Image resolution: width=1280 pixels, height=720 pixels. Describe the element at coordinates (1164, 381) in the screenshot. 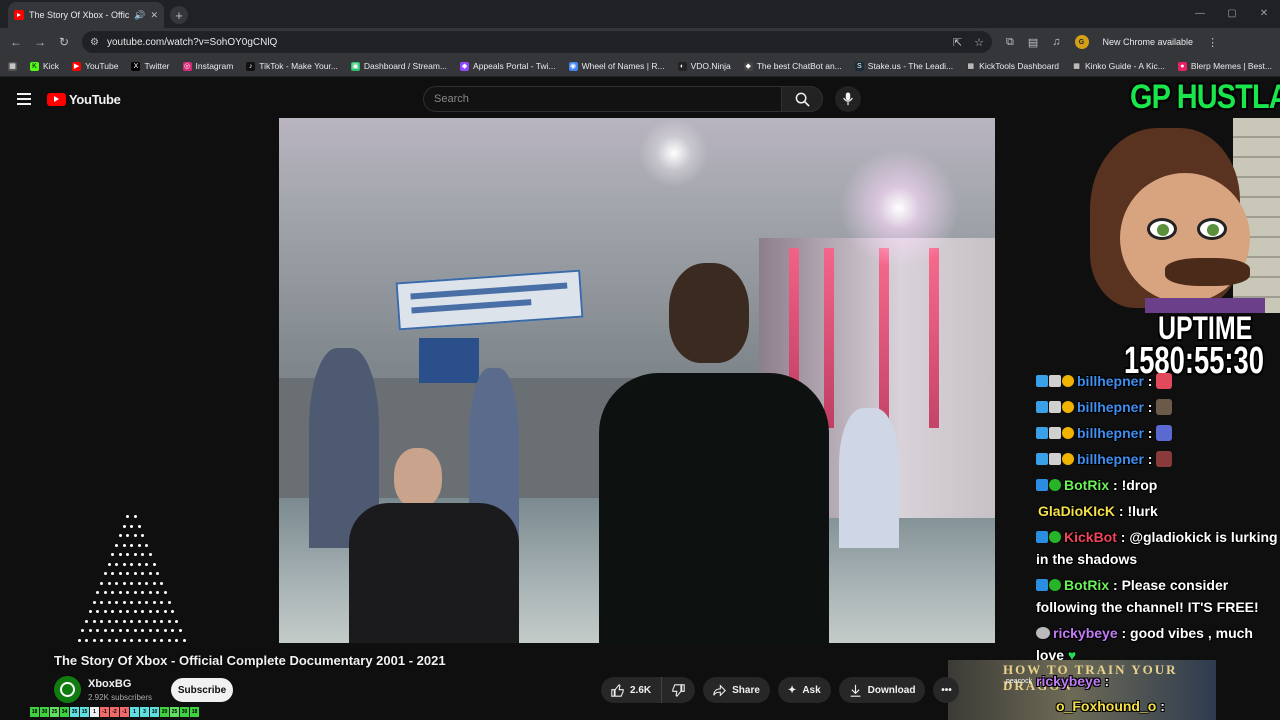

I see `emote-icon` at that location.